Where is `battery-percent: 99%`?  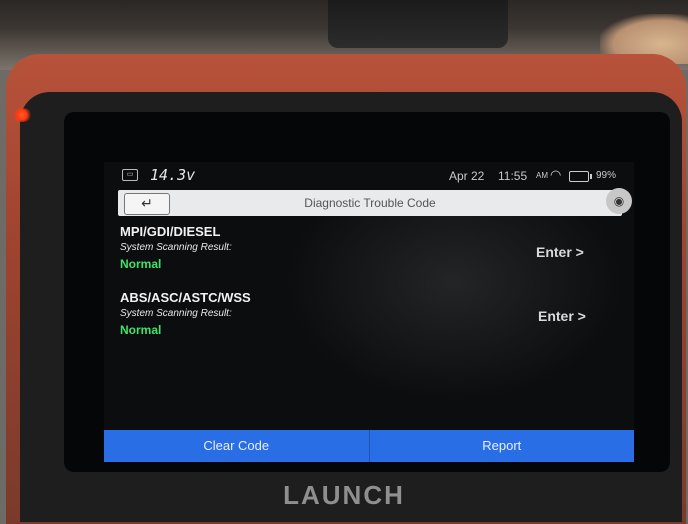
battery-percent: 99% is located at coordinates (606, 175).